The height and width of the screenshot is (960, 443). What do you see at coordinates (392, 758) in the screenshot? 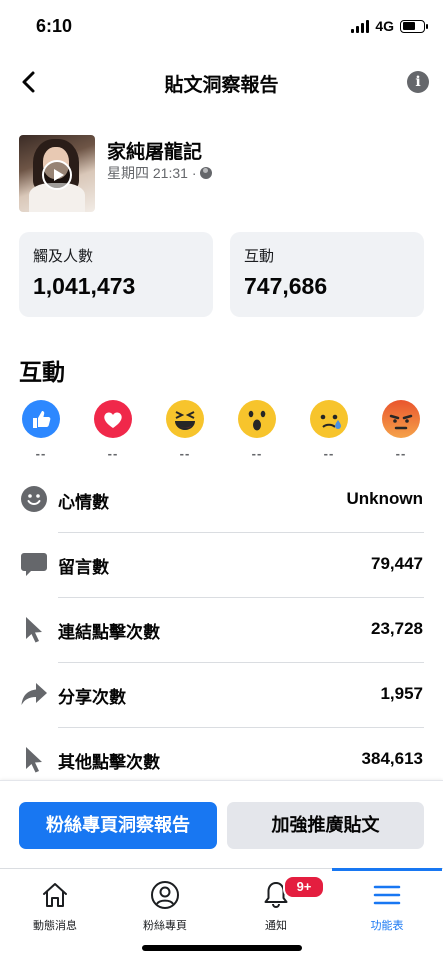
I see `stat-value: 384,613` at bounding box center [392, 758].